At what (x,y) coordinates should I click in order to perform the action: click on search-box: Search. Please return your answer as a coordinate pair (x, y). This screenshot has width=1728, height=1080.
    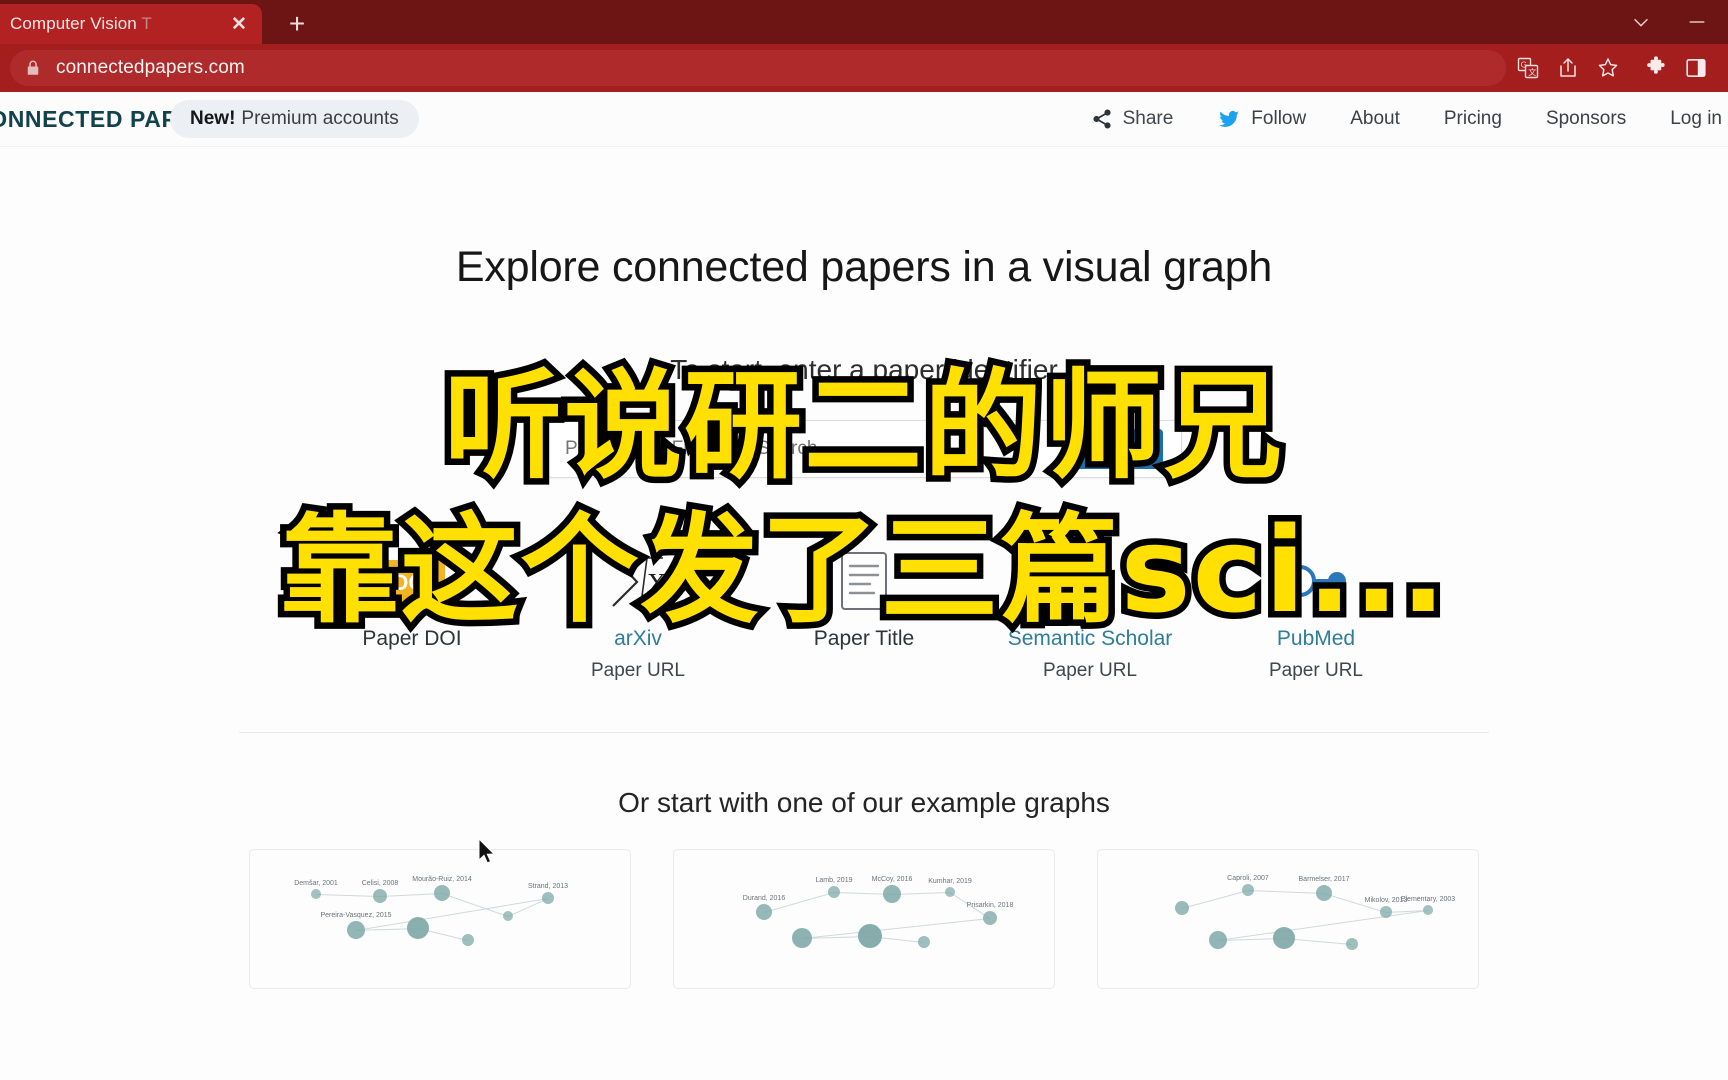
    Looking at the image, I should click on (864, 449).